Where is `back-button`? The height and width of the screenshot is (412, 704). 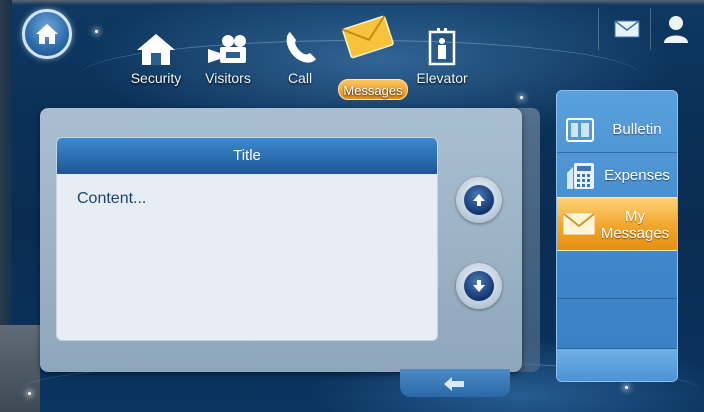 back-button is located at coordinates (455, 383).